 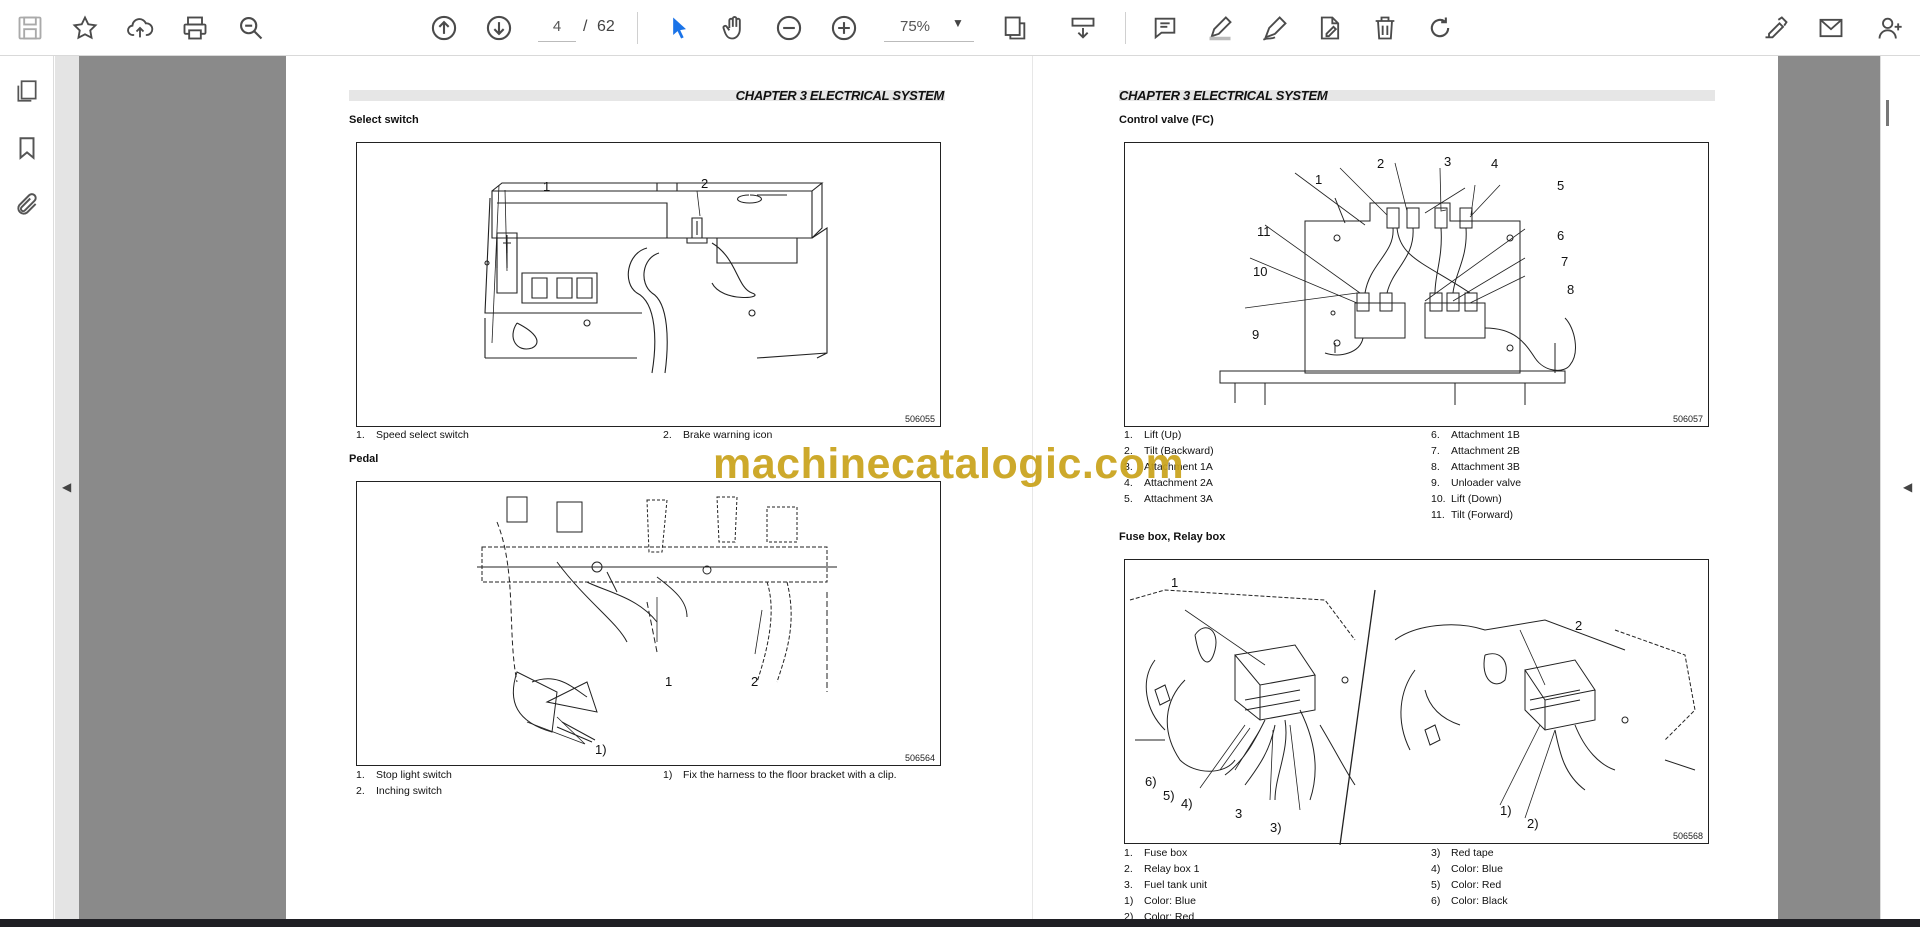 What do you see at coordinates (404, 775) in the screenshot?
I see `caption-item: 1. Stop light switch` at bounding box center [404, 775].